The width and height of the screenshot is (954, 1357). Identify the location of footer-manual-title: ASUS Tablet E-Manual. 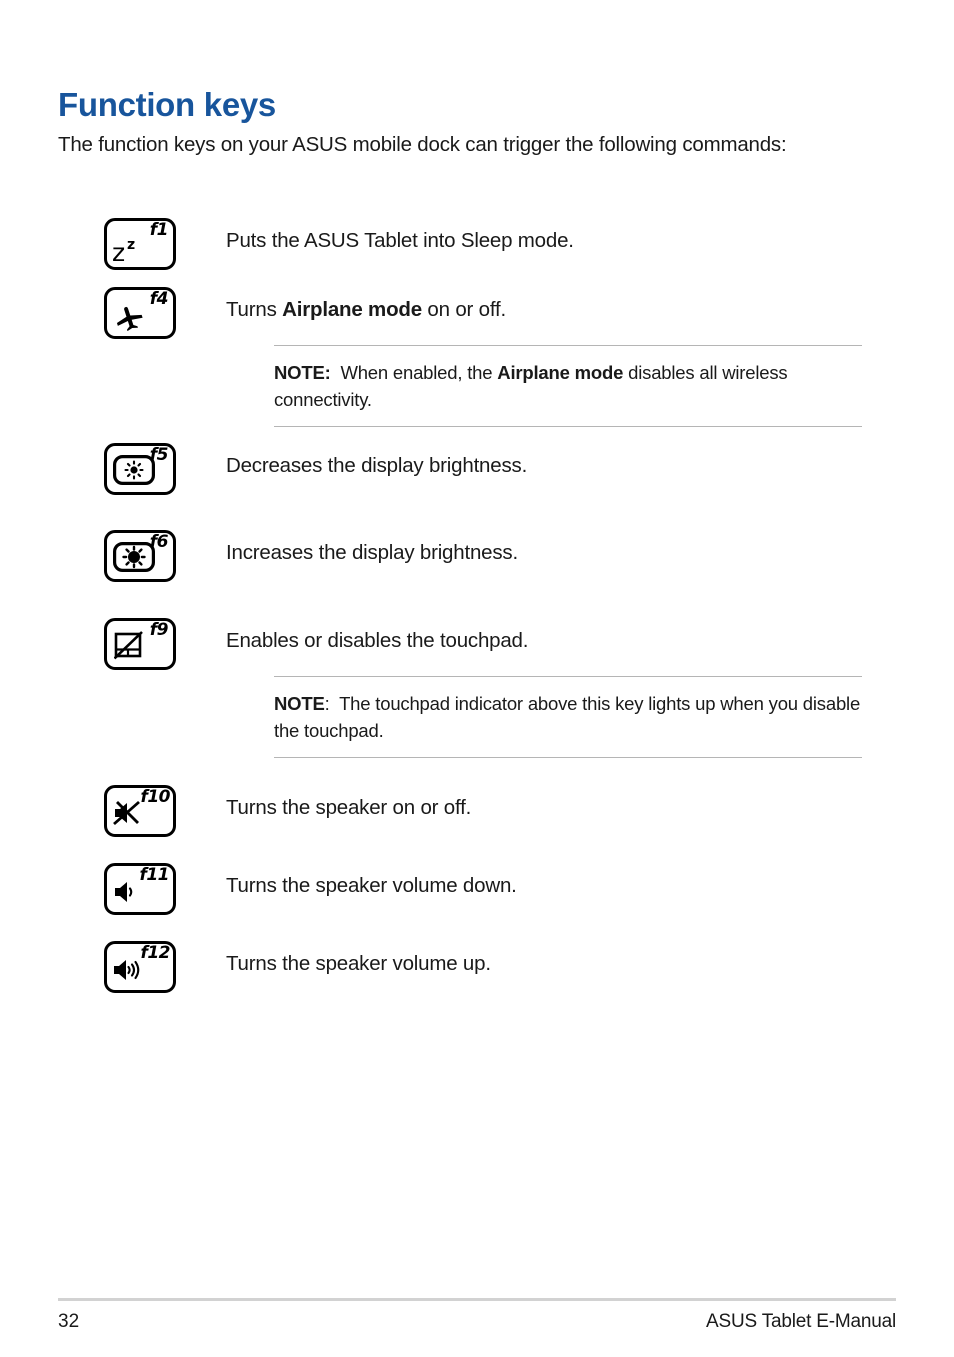
(801, 1321).